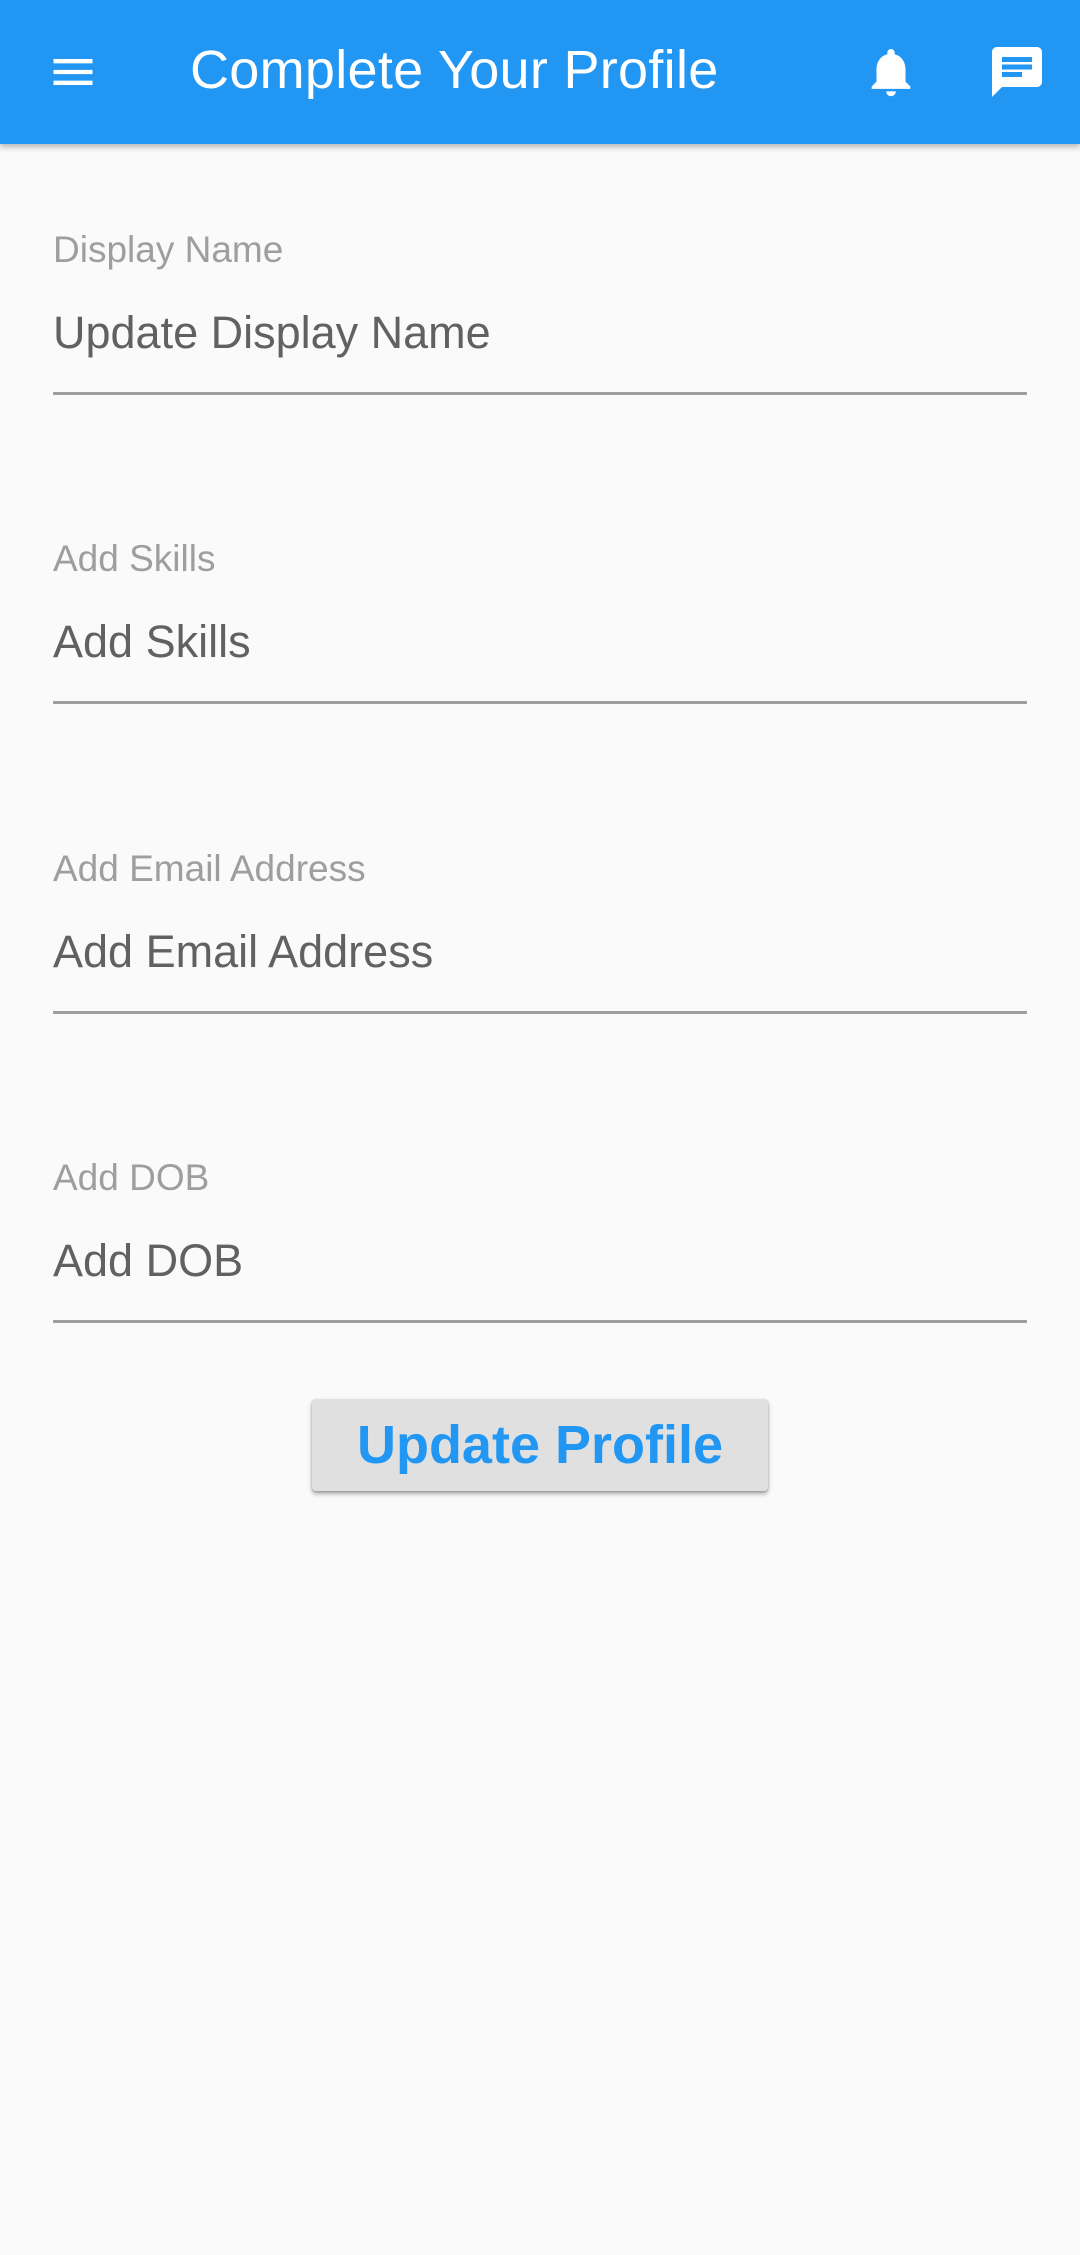 This screenshot has height=2255, width=1080. I want to click on update-profile-button: Update Profile, so click(540, 1445).